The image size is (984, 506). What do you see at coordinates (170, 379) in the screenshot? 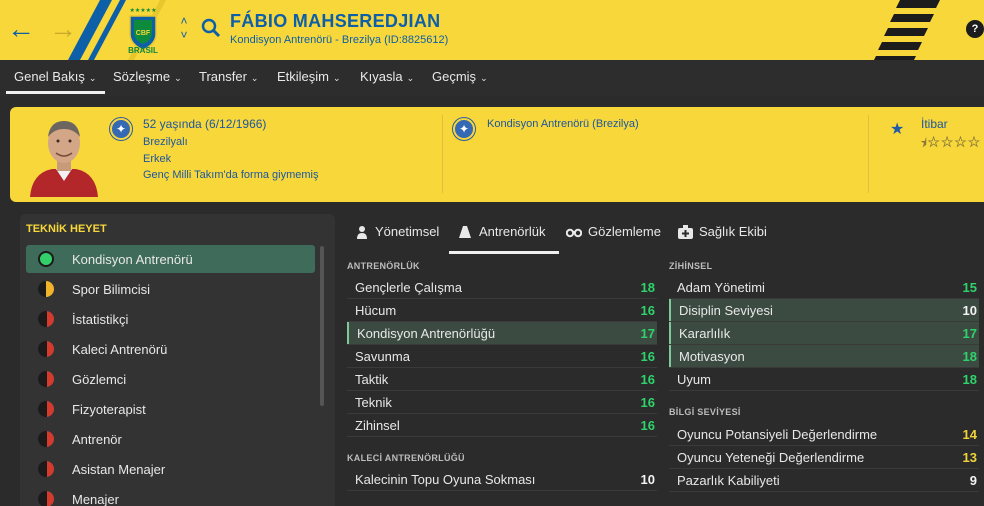
I see `sidebar-item-staff: Gözlemci` at bounding box center [170, 379].